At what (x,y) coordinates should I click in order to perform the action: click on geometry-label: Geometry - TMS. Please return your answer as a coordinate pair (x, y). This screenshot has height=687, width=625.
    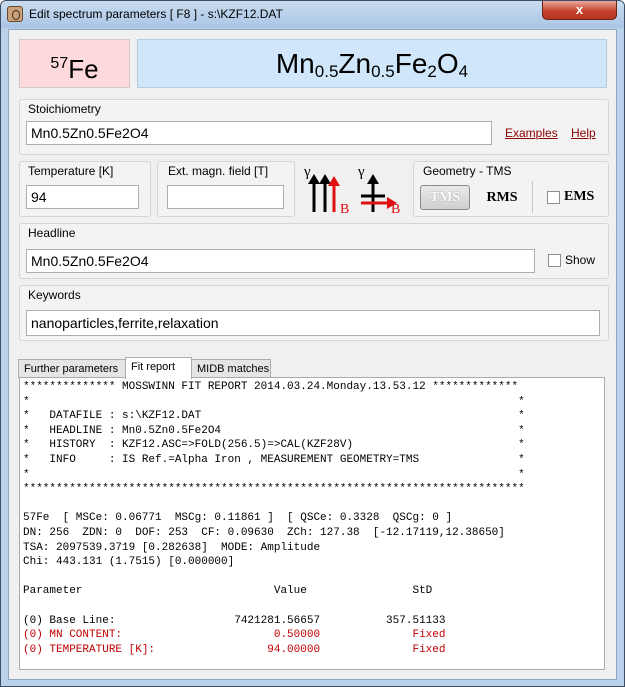
    Looking at the image, I should click on (467, 171).